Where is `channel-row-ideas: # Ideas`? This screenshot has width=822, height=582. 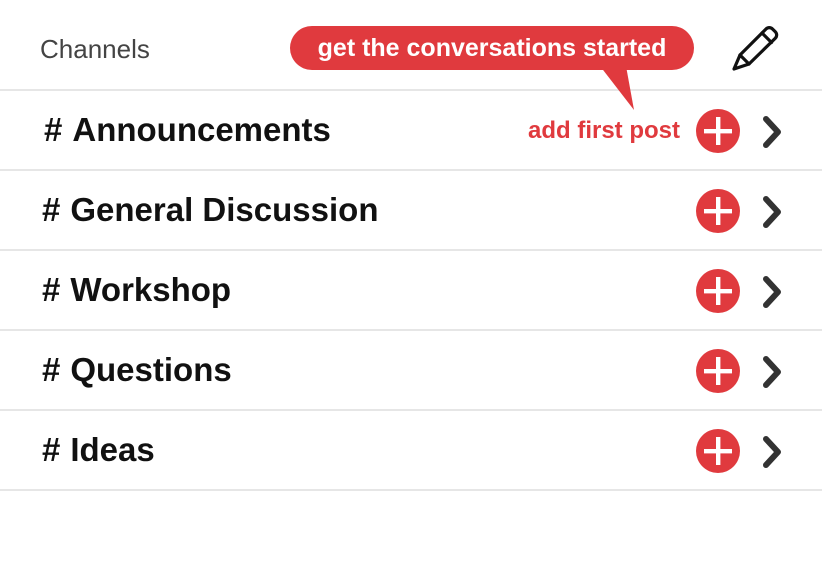 channel-row-ideas: # Ideas is located at coordinates (411, 451).